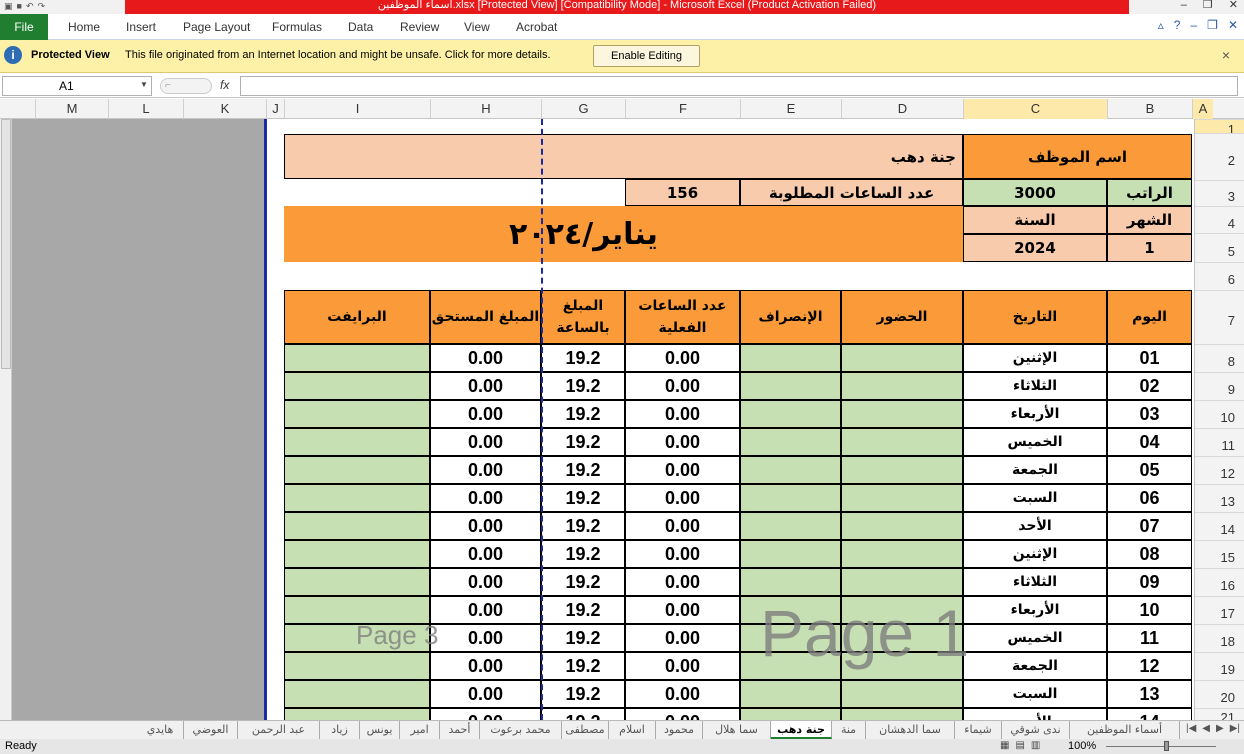 The image size is (1244, 754). Describe the element at coordinates (1212, 25) in the screenshot. I see `restore-workbook-icon: ❐` at that location.